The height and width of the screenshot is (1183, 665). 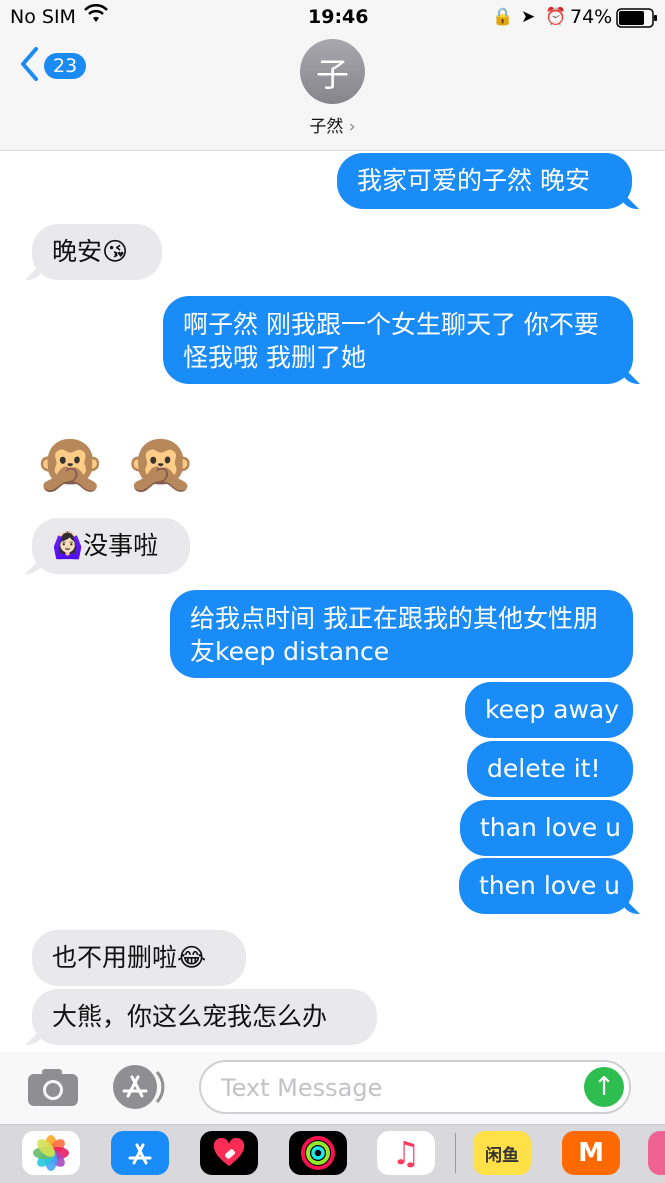 I want to click on mango-tv-label: M, so click(x=591, y=1153).